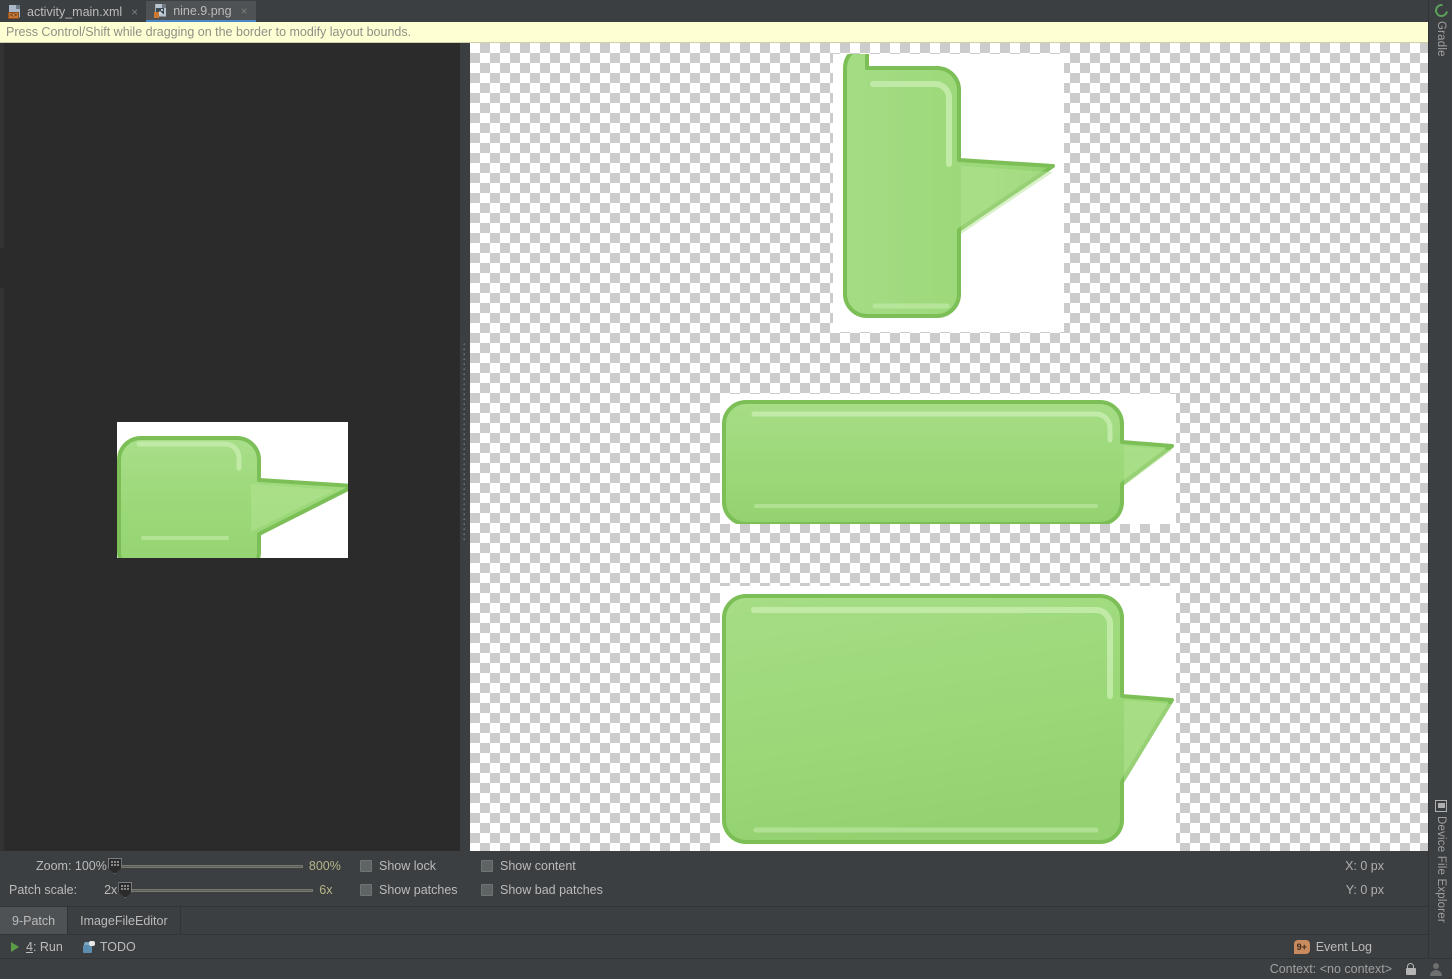  I want to click on event-log-label: Event Log, so click(1343, 947).